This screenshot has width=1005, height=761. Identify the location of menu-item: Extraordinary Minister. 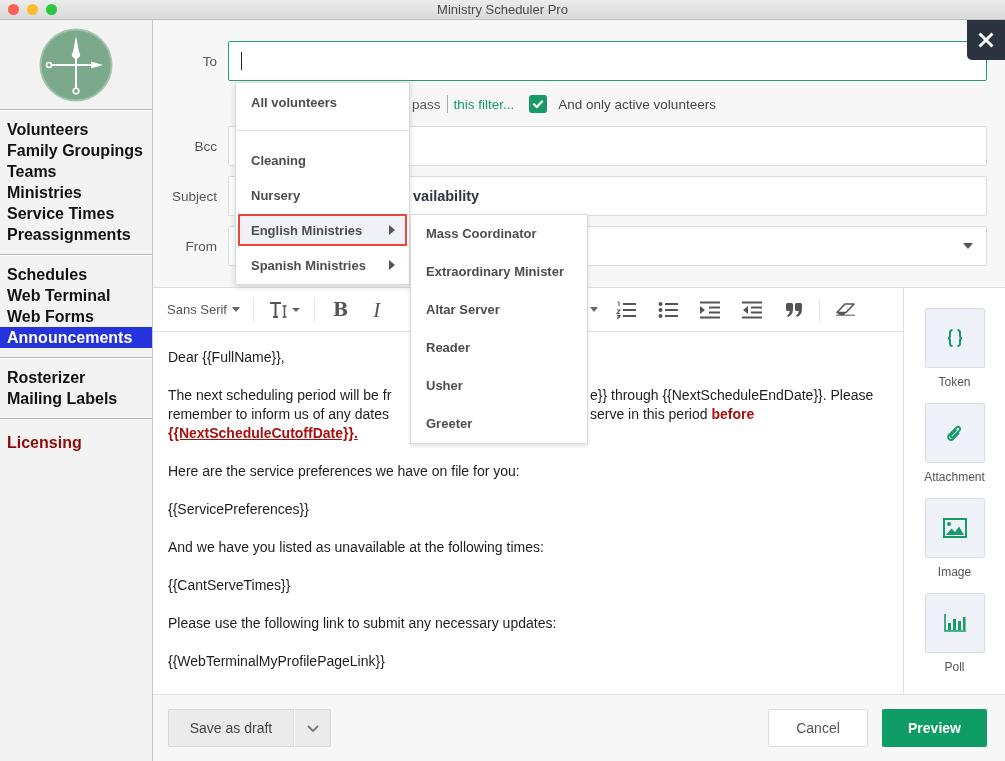
(499, 272).